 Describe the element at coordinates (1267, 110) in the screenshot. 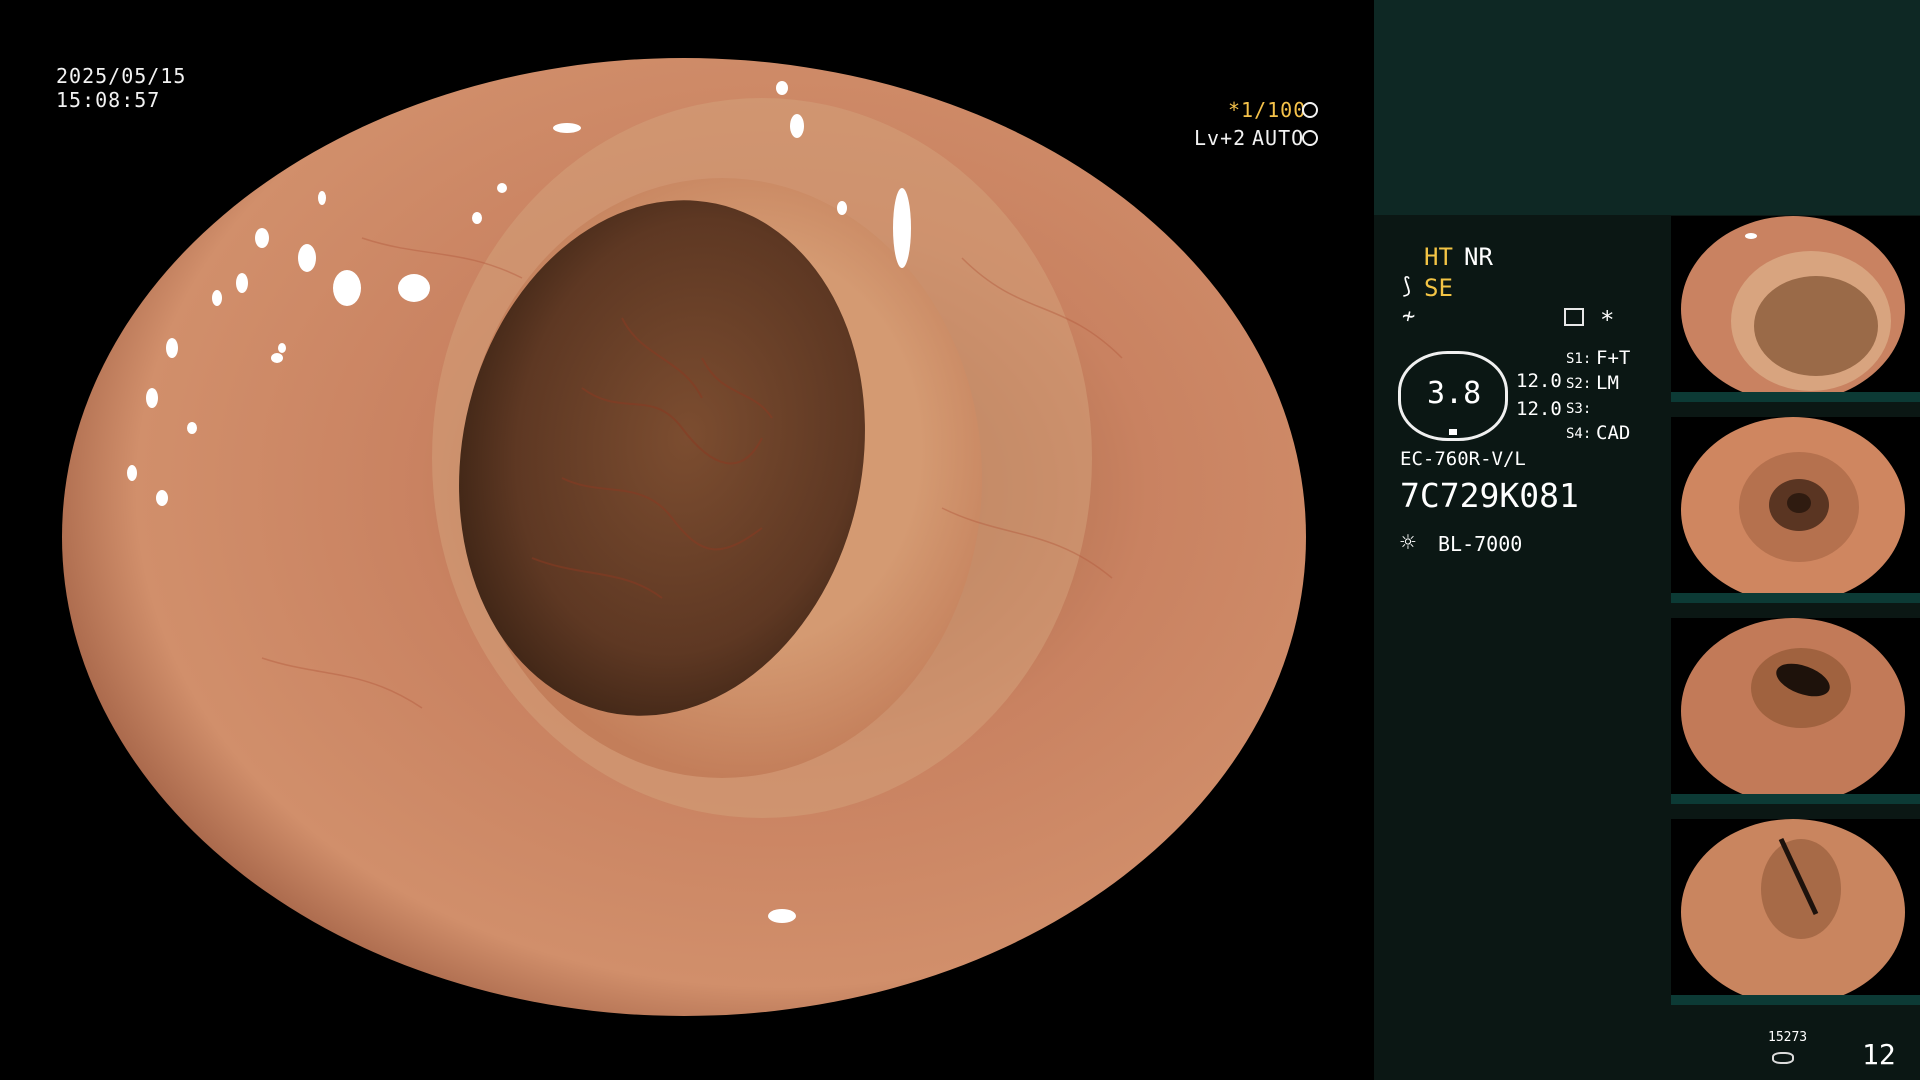

I see `shutter-speed: *1/100` at that location.